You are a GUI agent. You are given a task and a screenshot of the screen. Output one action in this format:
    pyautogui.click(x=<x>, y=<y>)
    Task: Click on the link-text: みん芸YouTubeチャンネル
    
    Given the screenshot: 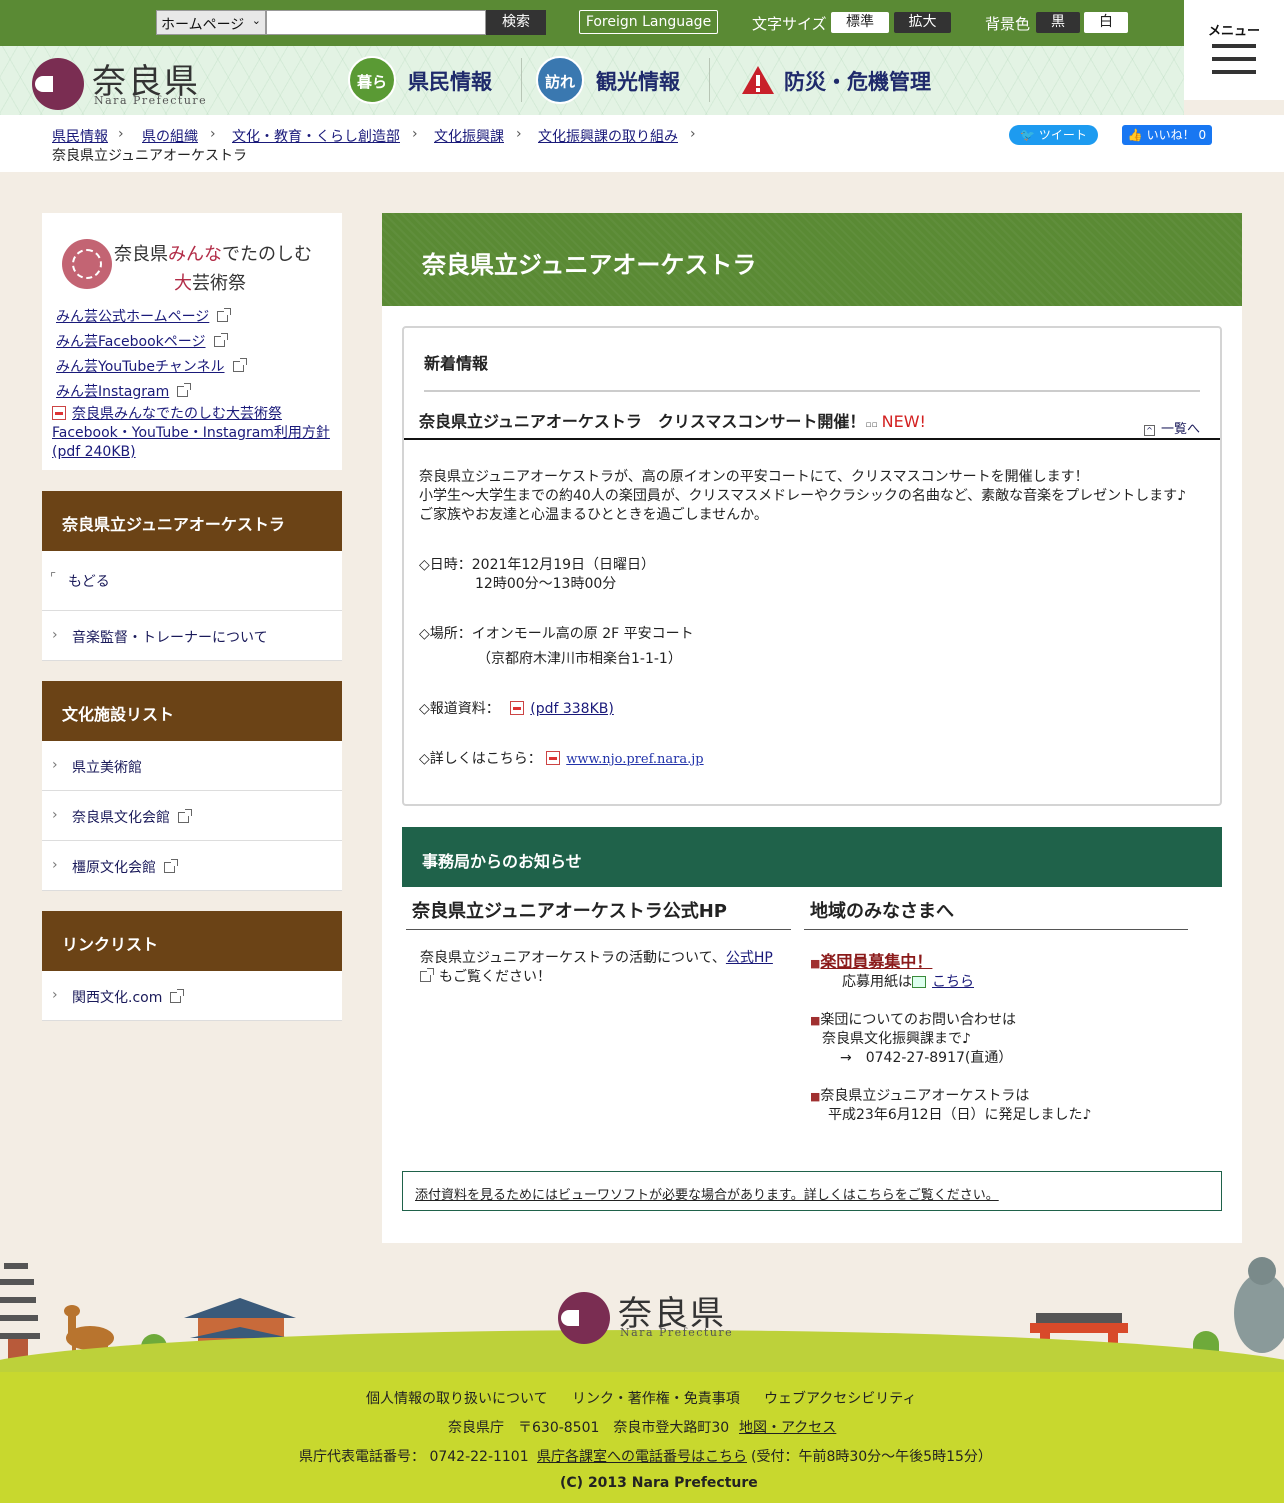 What is the action you would take?
    pyautogui.click(x=140, y=367)
    